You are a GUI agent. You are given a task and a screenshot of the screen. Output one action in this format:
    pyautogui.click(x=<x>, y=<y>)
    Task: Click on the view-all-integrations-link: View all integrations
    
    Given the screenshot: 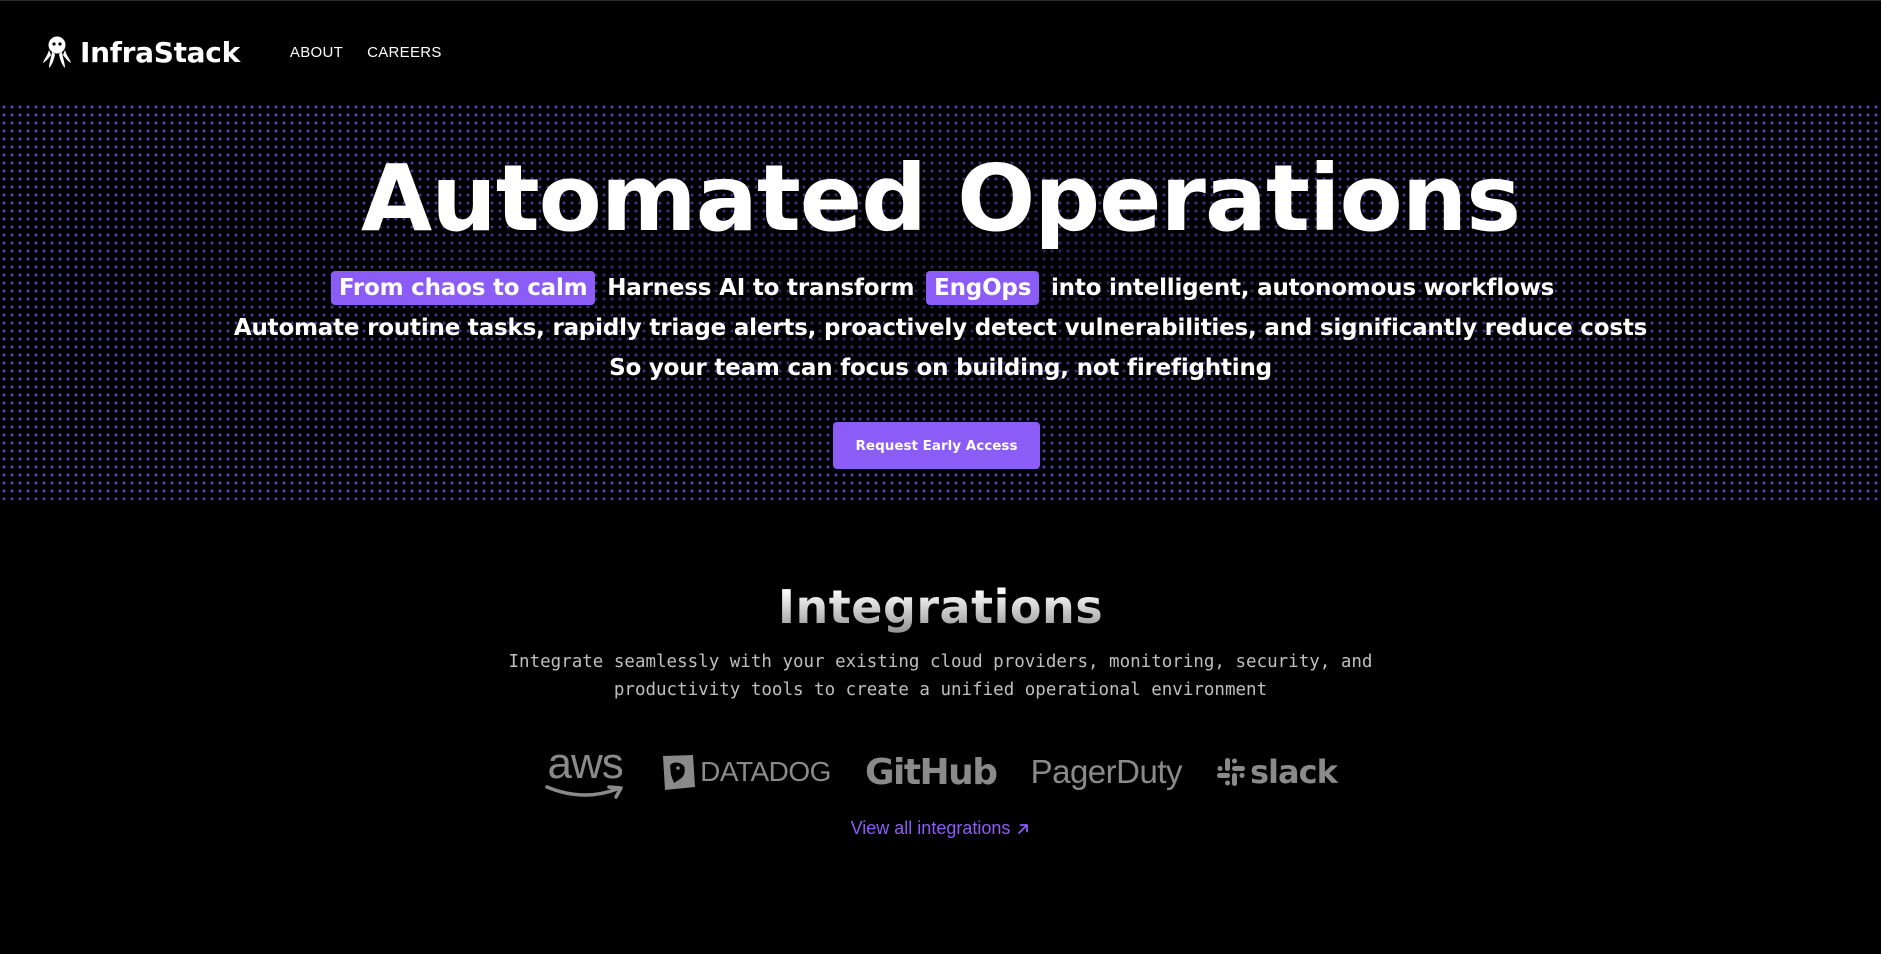 What is the action you would take?
    pyautogui.click(x=941, y=828)
    